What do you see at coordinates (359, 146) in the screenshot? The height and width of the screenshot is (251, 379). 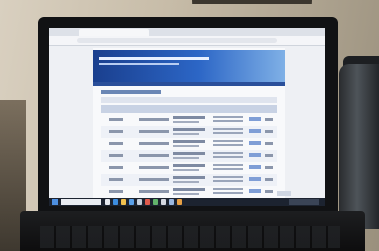 I see `water-bottle` at bounding box center [359, 146].